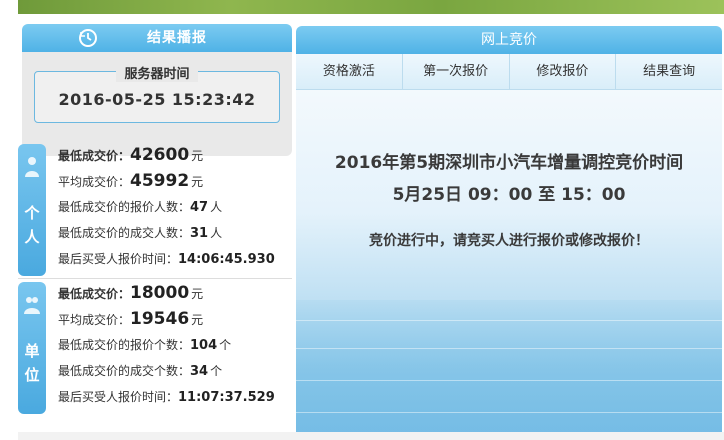  What do you see at coordinates (124, 345) in the screenshot?
I see `row-label: 最低成交价的报价个数：` at bounding box center [124, 345].